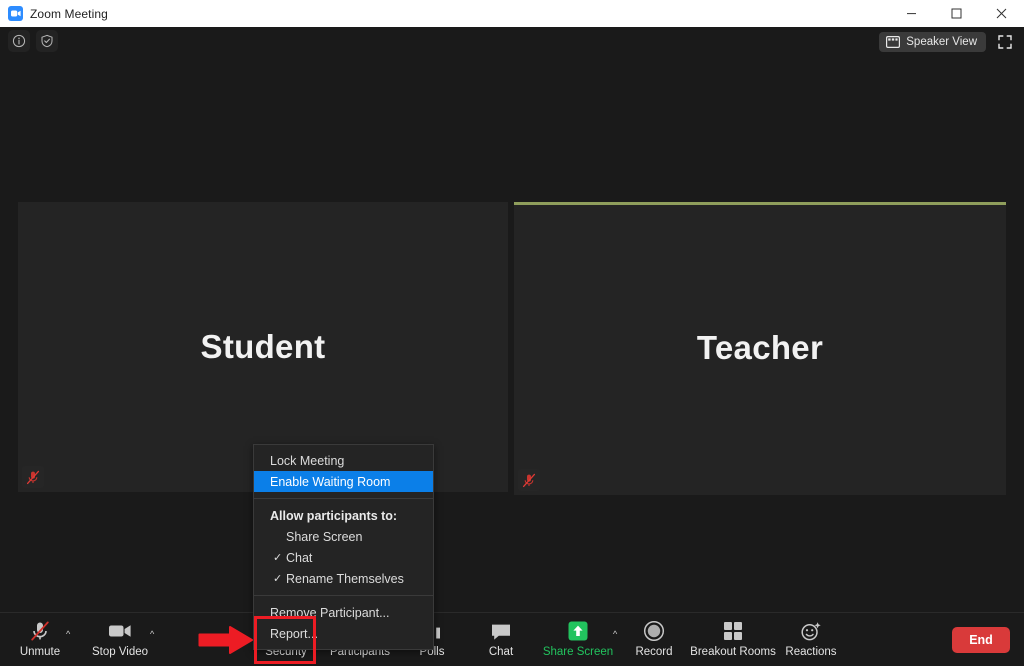  I want to click on minimize-icon, so click(911, 13).